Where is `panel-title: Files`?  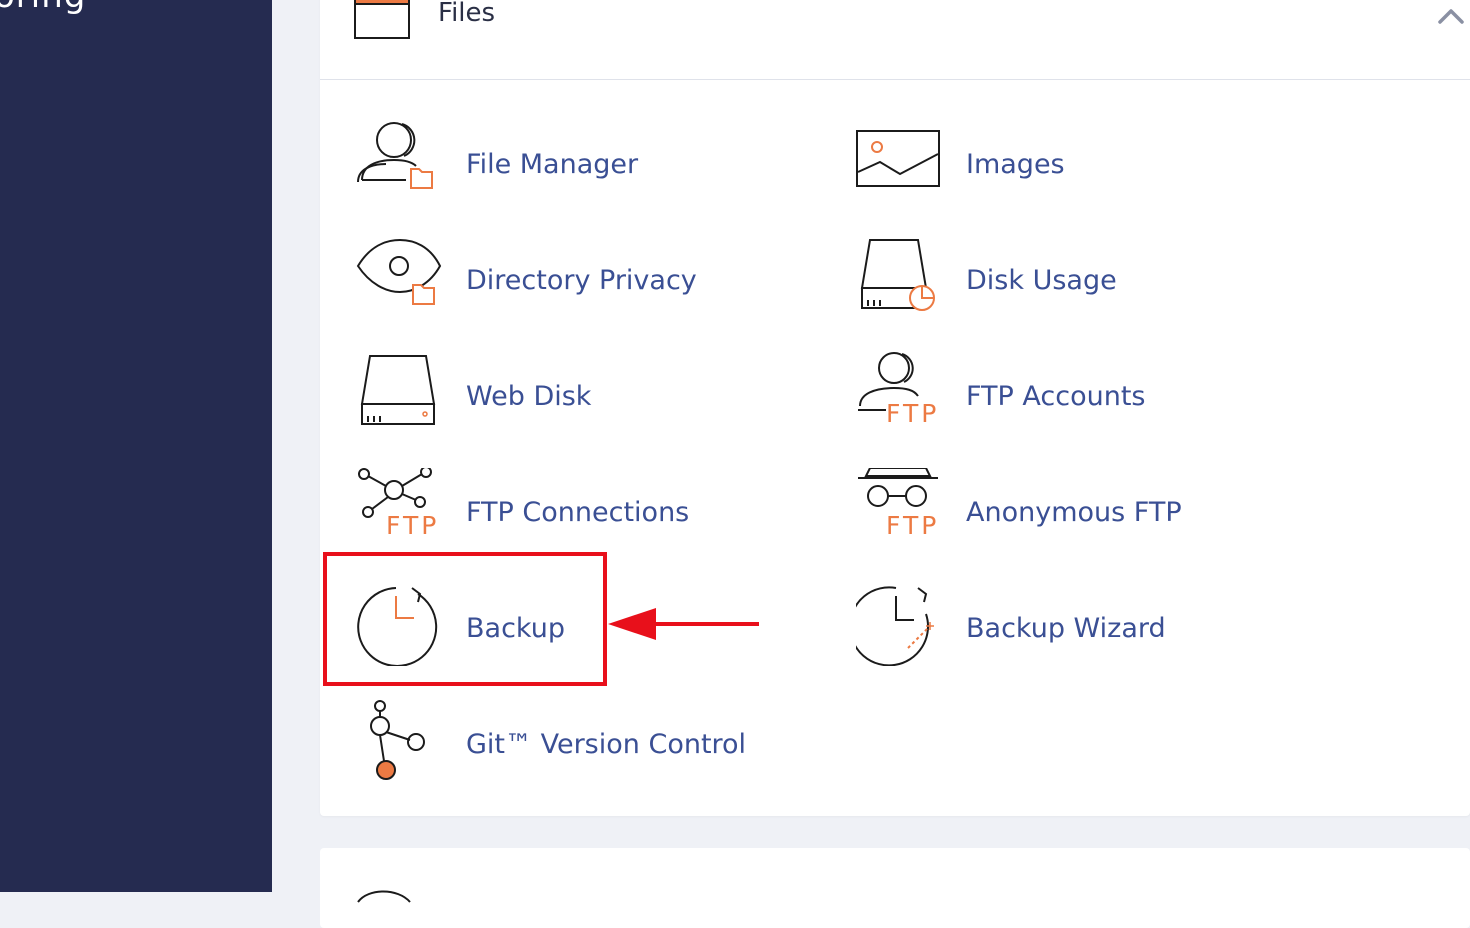
panel-title: Files is located at coordinates (467, 14).